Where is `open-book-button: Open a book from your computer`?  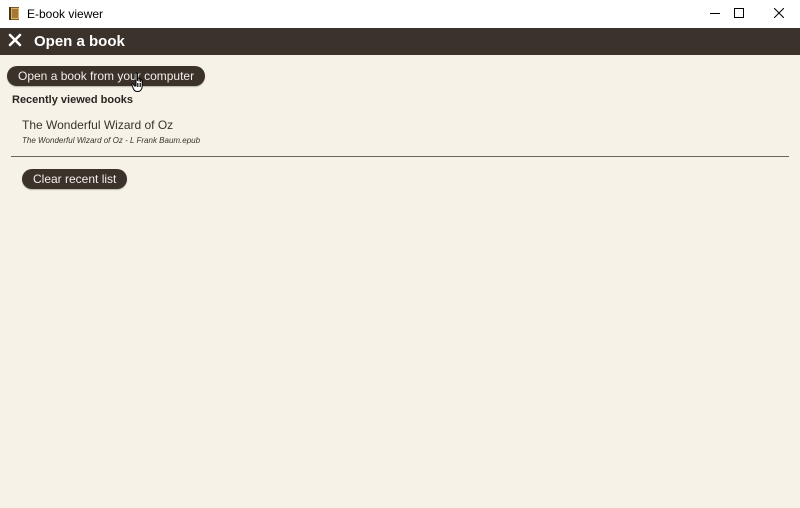 open-book-button: Open a book from your computer is located at coordinates (106, 76).